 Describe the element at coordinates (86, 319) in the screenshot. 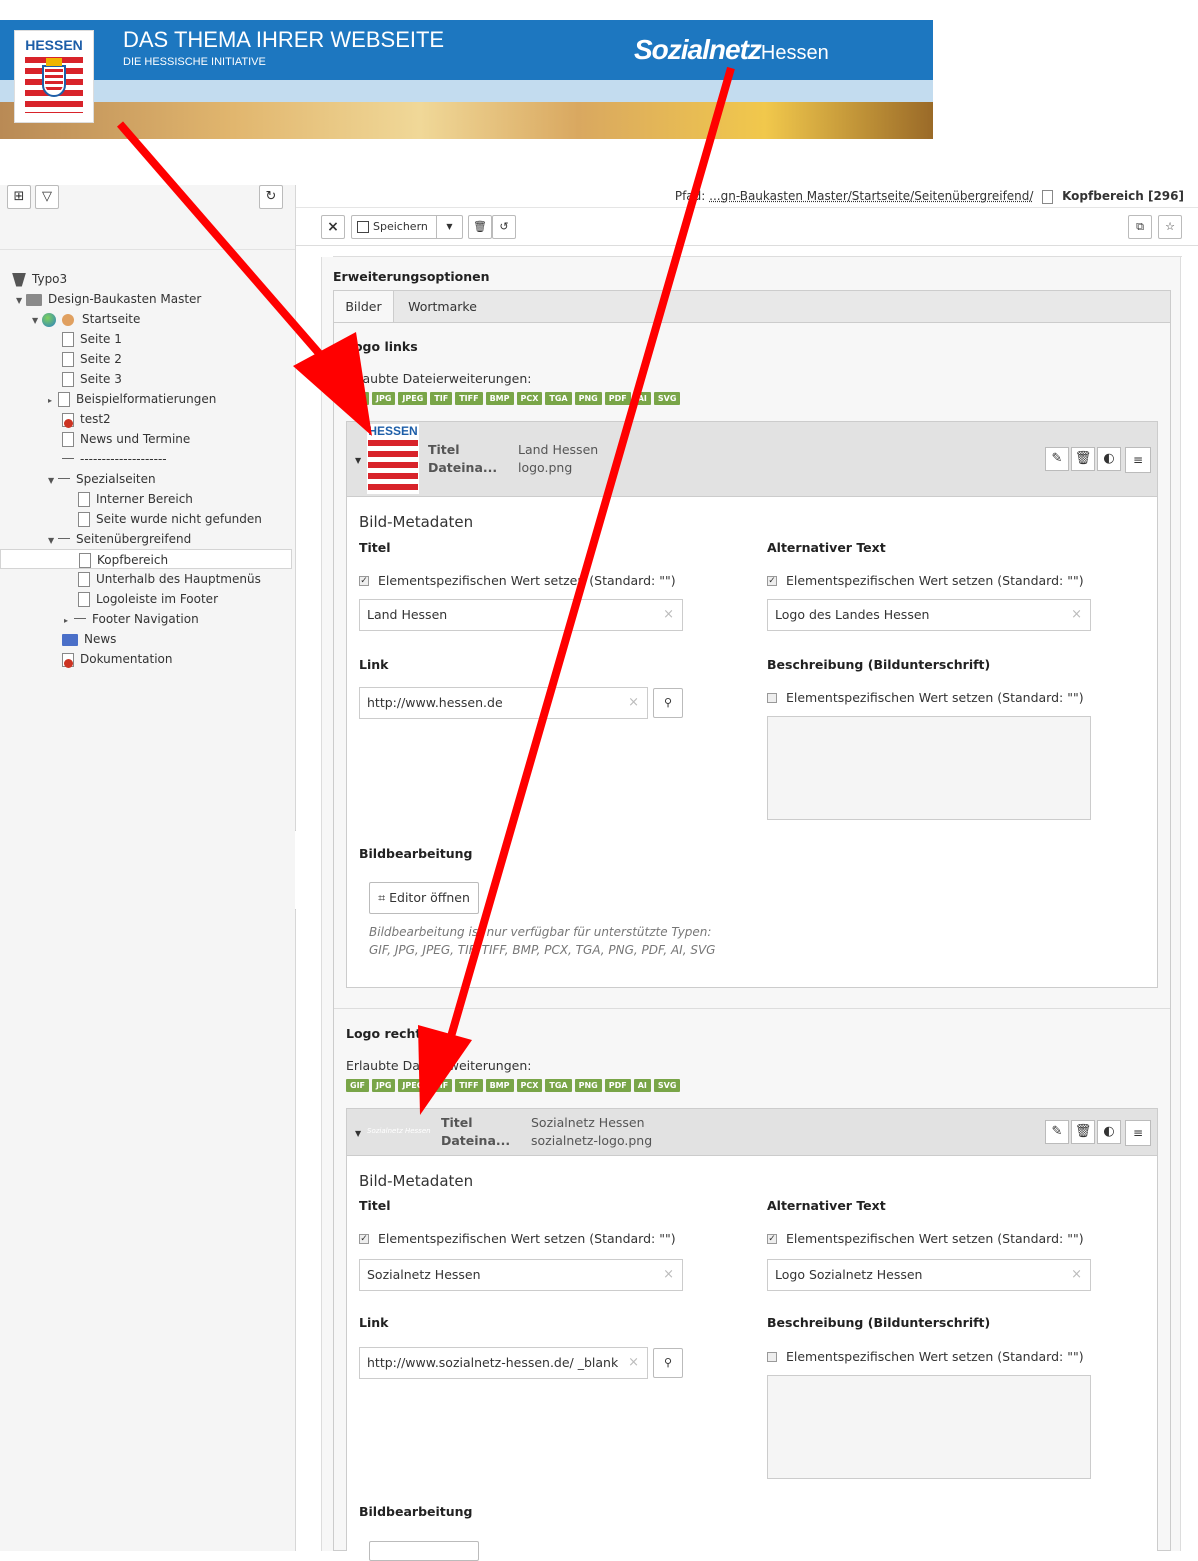

I see `tree-item-startseite: ▼ Startseite` at that location.